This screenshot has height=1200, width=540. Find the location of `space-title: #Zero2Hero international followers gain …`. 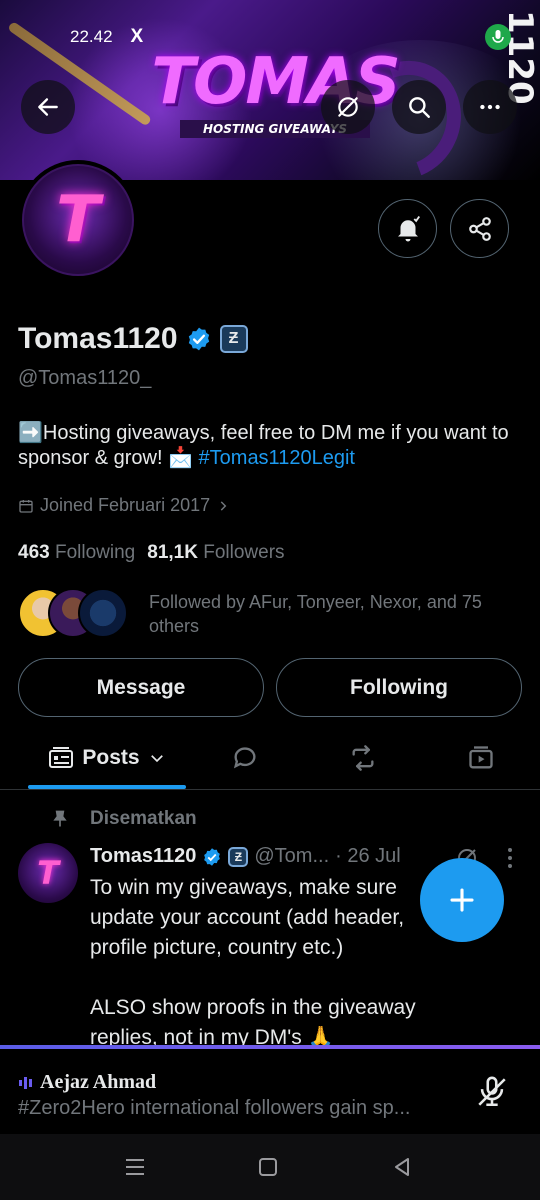

space-title: #Zero2Hero international followers gain … is located at coordinates (238, 1108).